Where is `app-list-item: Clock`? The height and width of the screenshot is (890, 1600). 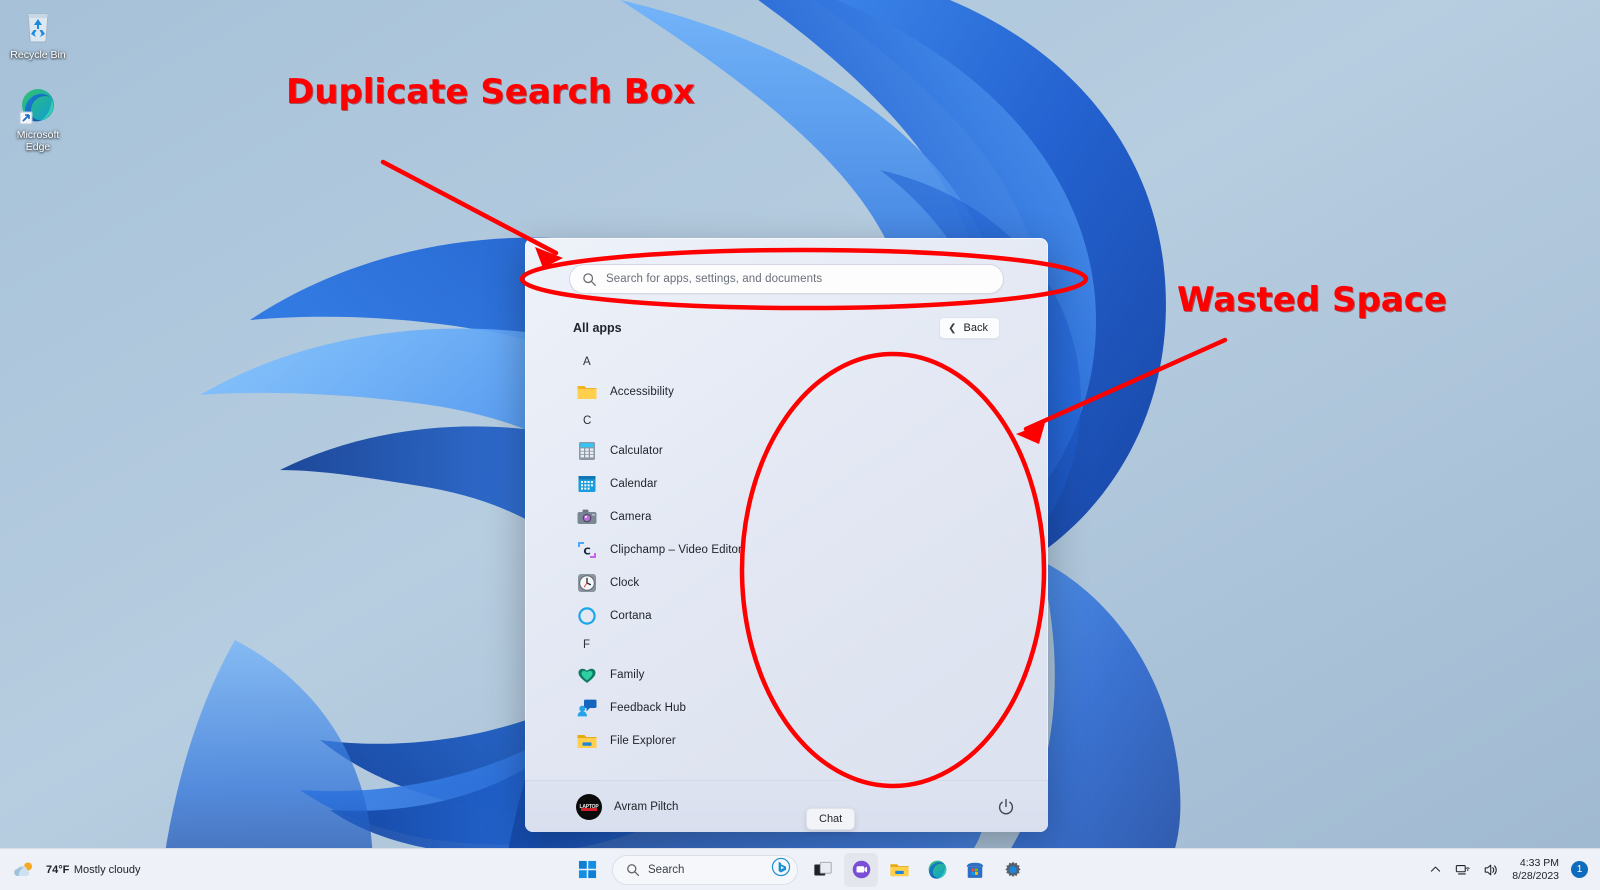 app-list-item: Clock is located at coordinates (786, 582).